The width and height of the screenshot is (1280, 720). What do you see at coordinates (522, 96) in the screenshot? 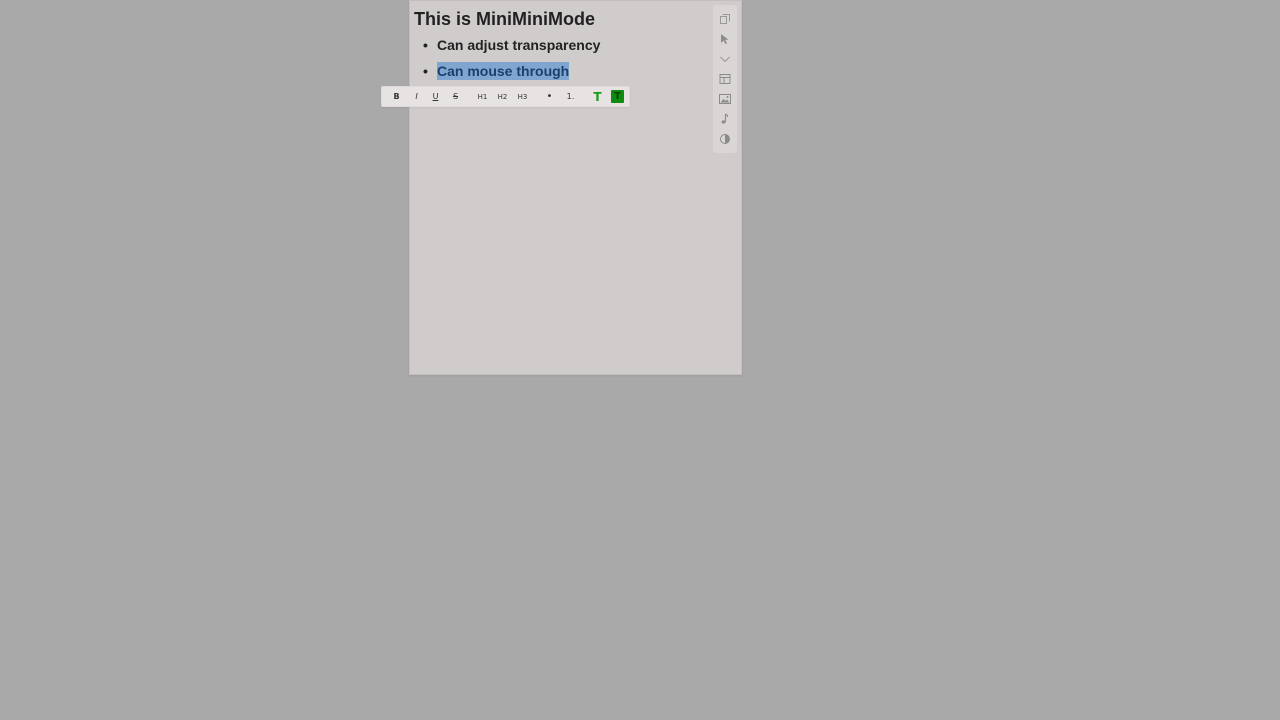
I see `heading3-button: H3` at bounding box center [522, 96].